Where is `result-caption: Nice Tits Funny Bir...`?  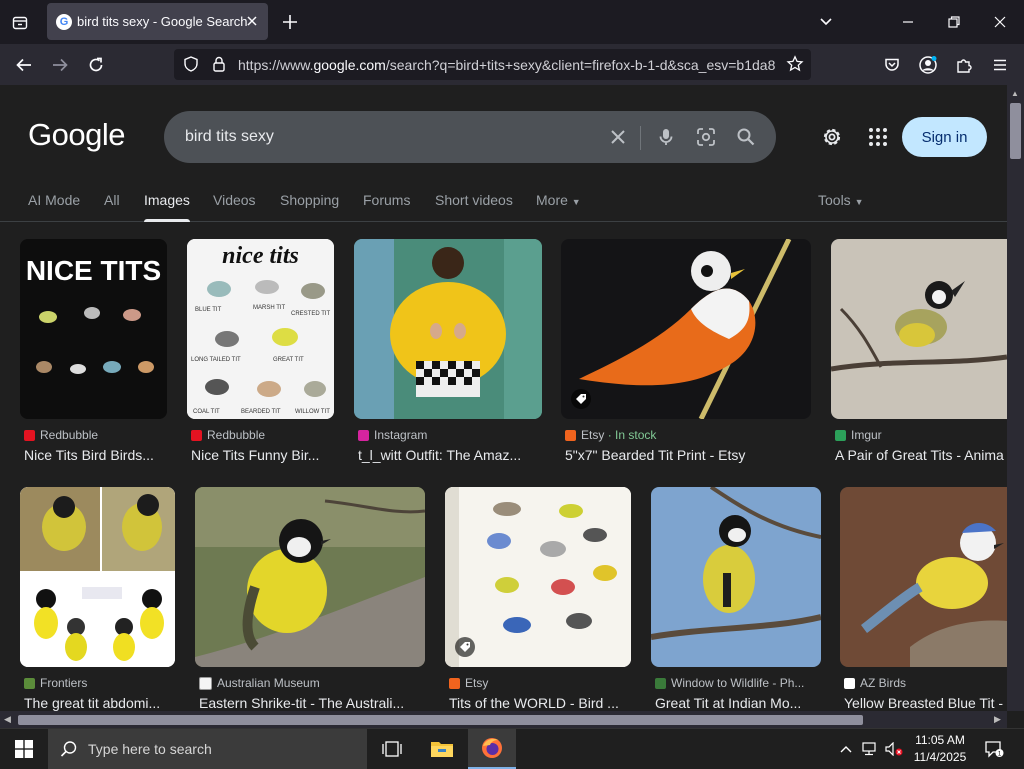
result-caption: Nice Tits Funny Bir... is located at coordinates (261, 455).